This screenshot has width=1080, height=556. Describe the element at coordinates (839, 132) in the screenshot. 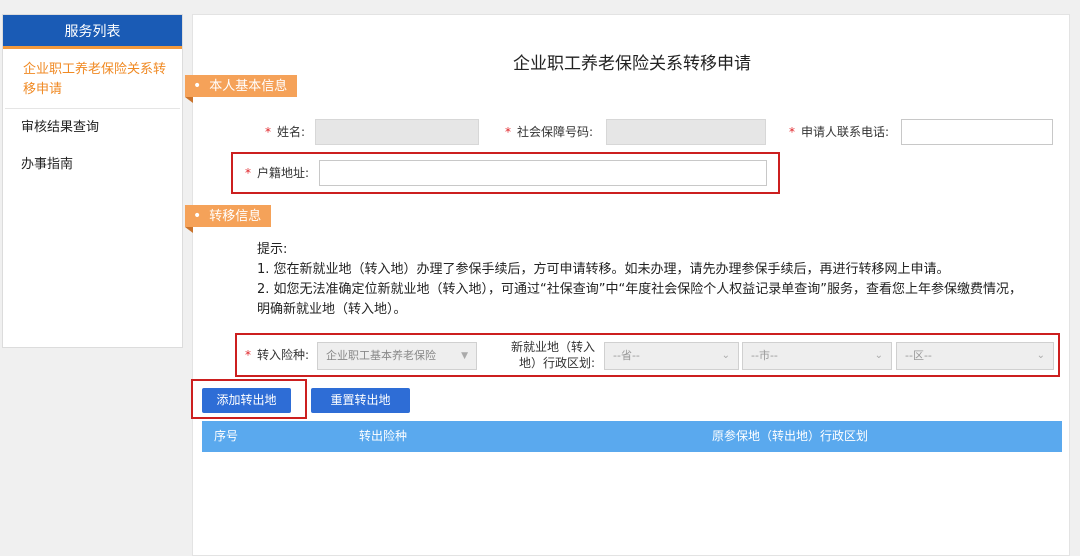

I see `phone-label: * 申请人联系电话:` at that location.